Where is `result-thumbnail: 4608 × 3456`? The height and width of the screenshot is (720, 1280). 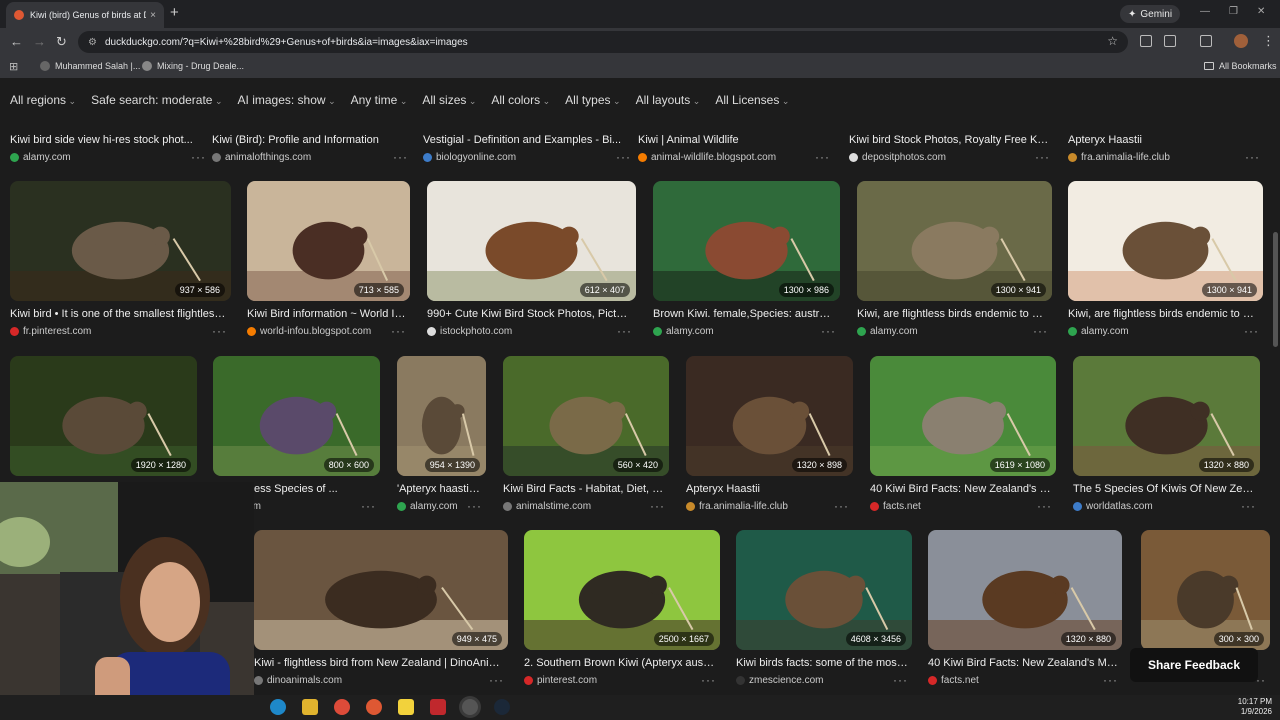
result-thumbnail: 4608 × 3456 is located at coordinates (824, 590).